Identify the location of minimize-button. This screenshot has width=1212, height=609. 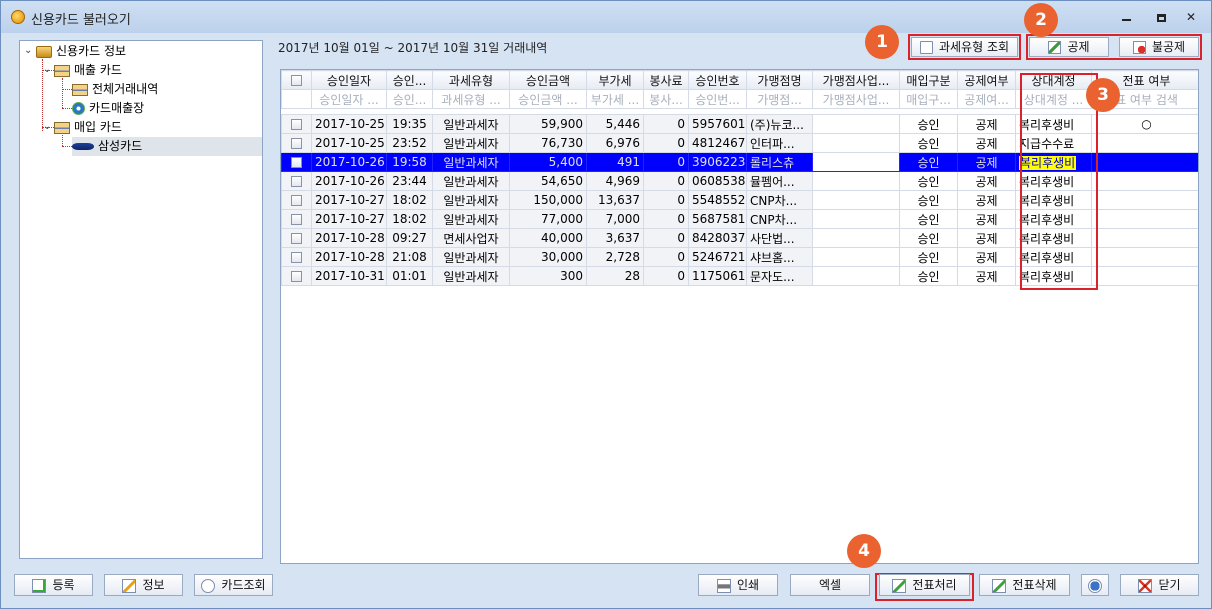
(1126, 17).